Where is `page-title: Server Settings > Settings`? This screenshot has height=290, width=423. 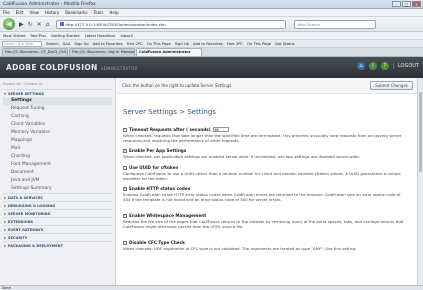 page-title: Server Settings > Settings is located at coordinates (169, 112).